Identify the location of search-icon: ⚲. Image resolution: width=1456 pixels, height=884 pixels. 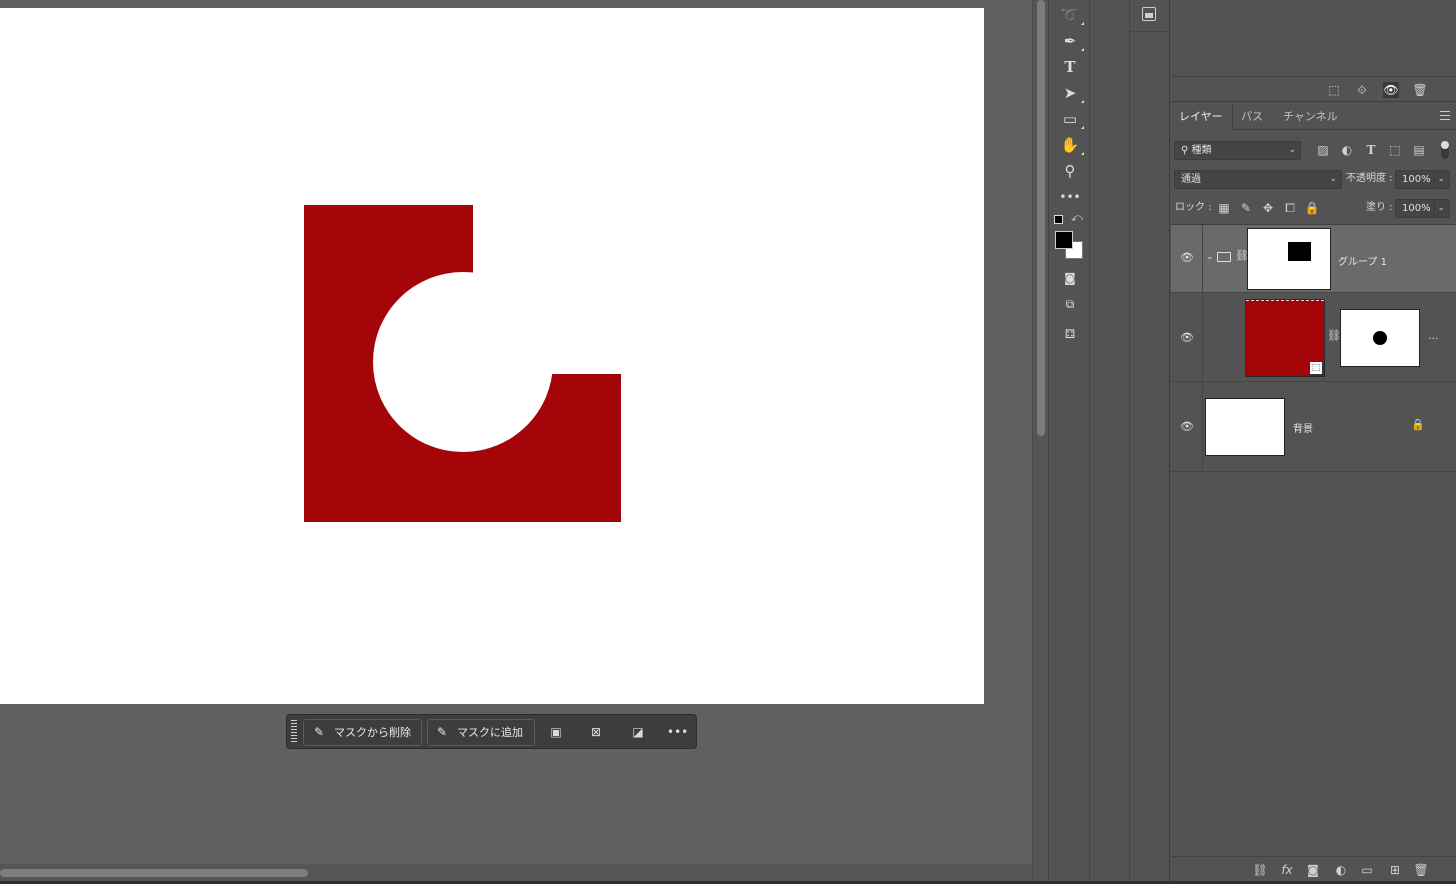
(1185, 150).